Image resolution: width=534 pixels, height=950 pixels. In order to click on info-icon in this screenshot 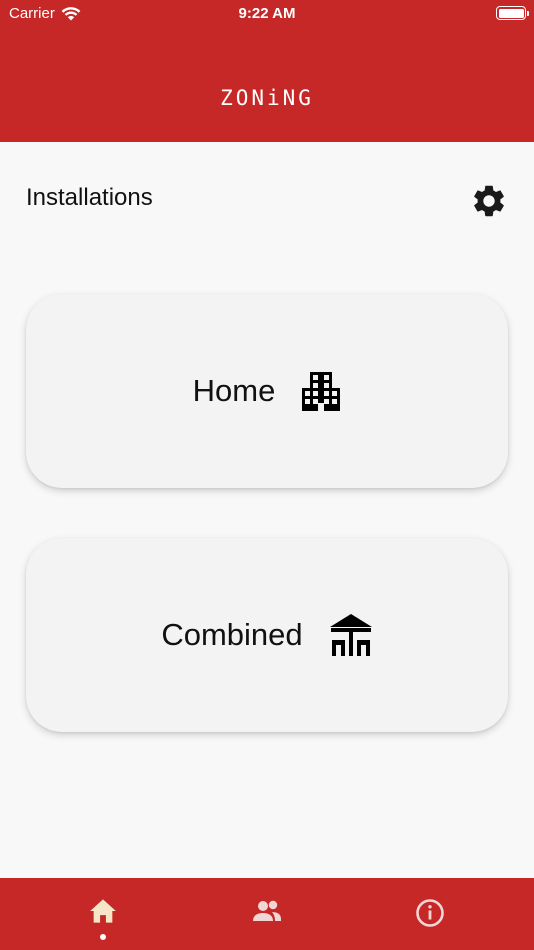, I will do `click(430, 913)`.